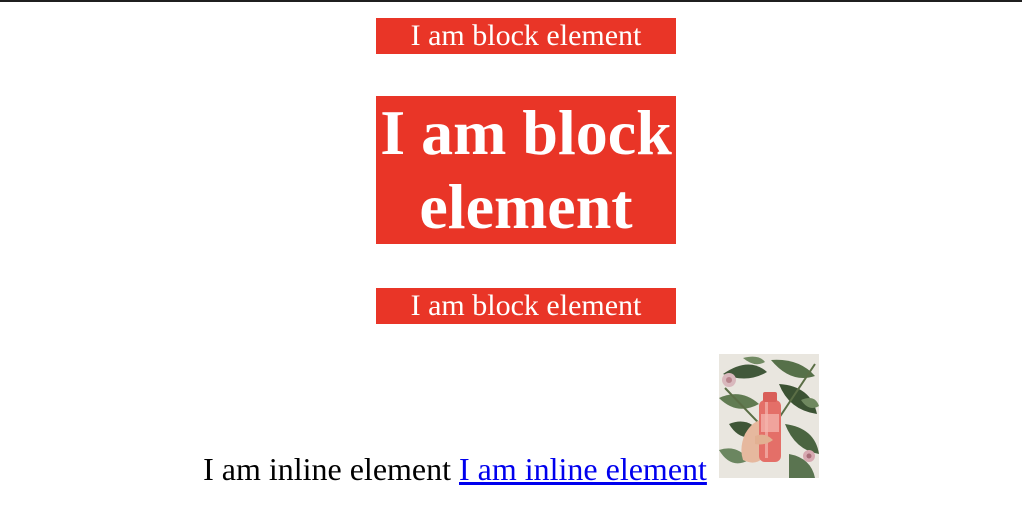  What do you see at coordinates (327, 469) in the screenshot?
I see `inline-text: I am inline element` at bounding box center [327, 469].